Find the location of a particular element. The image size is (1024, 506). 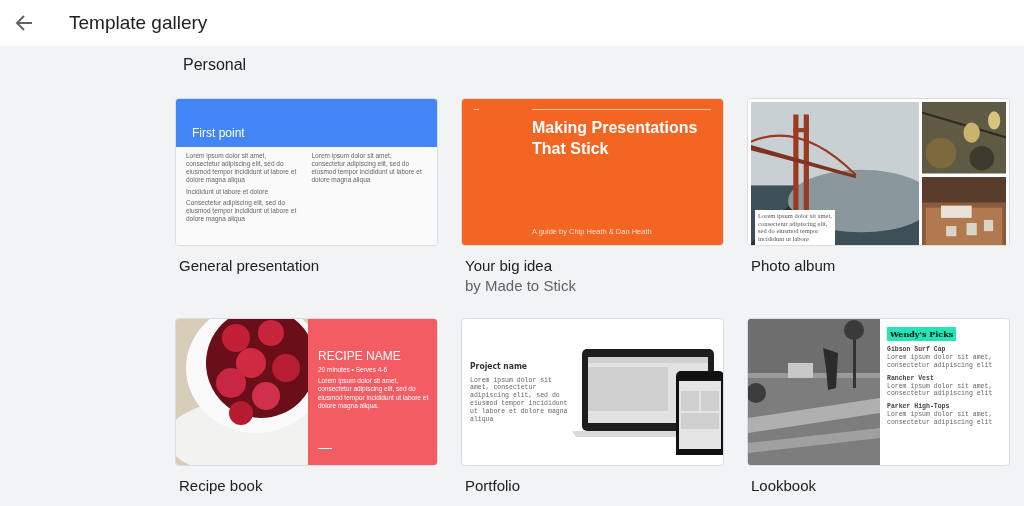

slide-heading: RECIPE NAME is located at coordinates (360, 356).